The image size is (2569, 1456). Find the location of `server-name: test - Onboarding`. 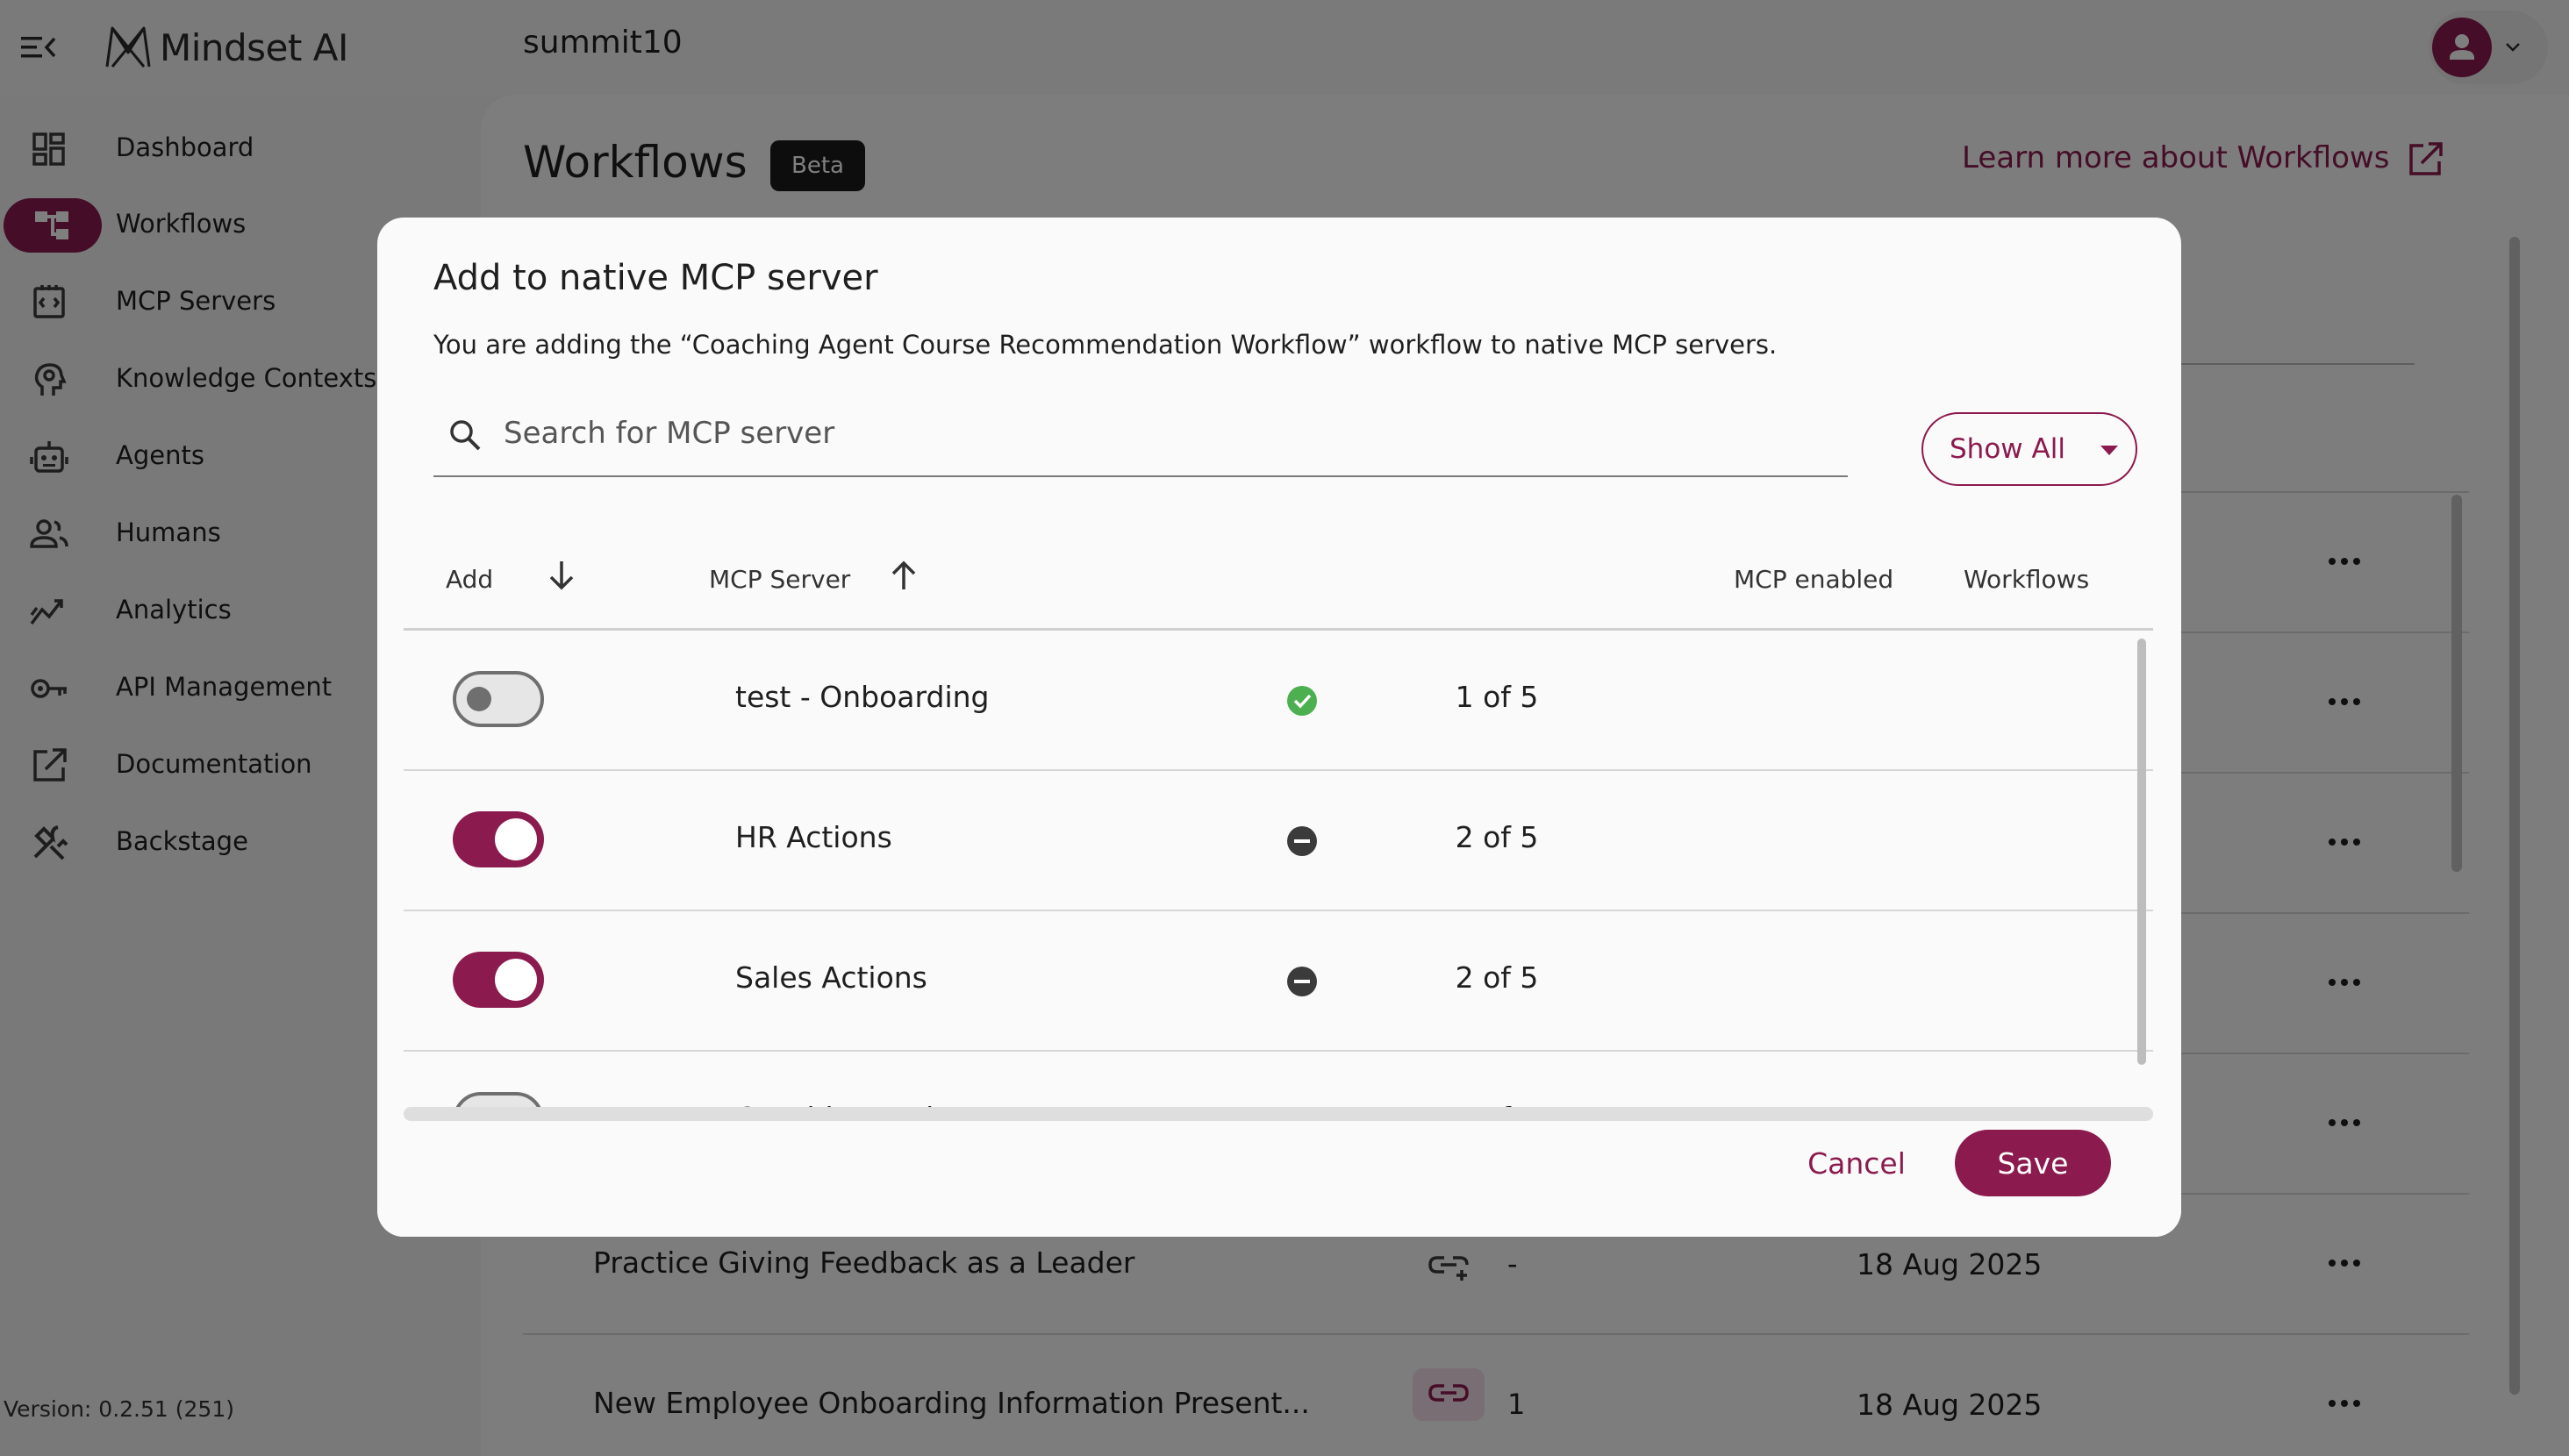

server-name: test - Onboarding is located at coordinates (863, 697).